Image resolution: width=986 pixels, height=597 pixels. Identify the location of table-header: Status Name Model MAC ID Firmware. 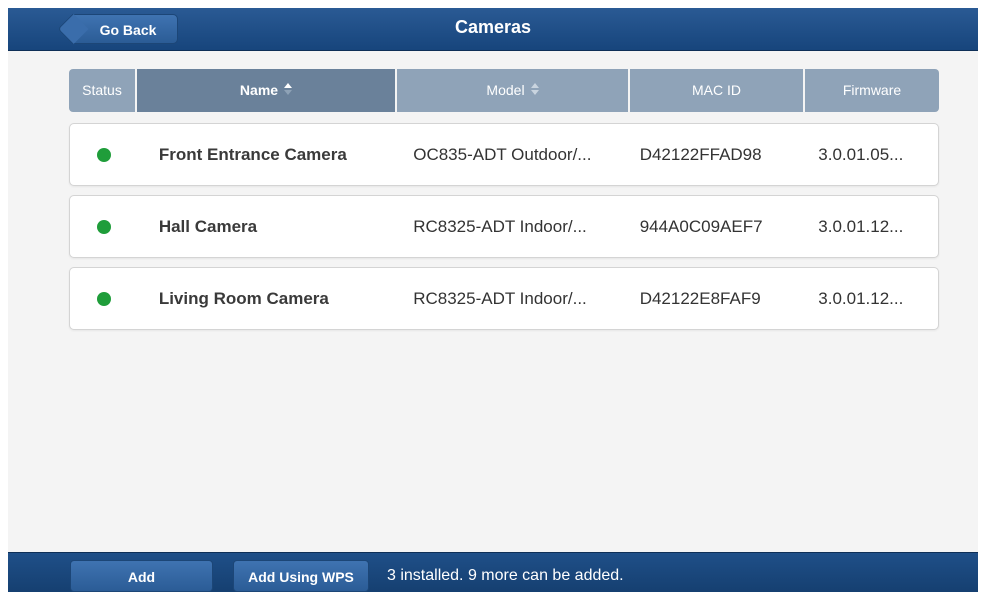
(504, 90).